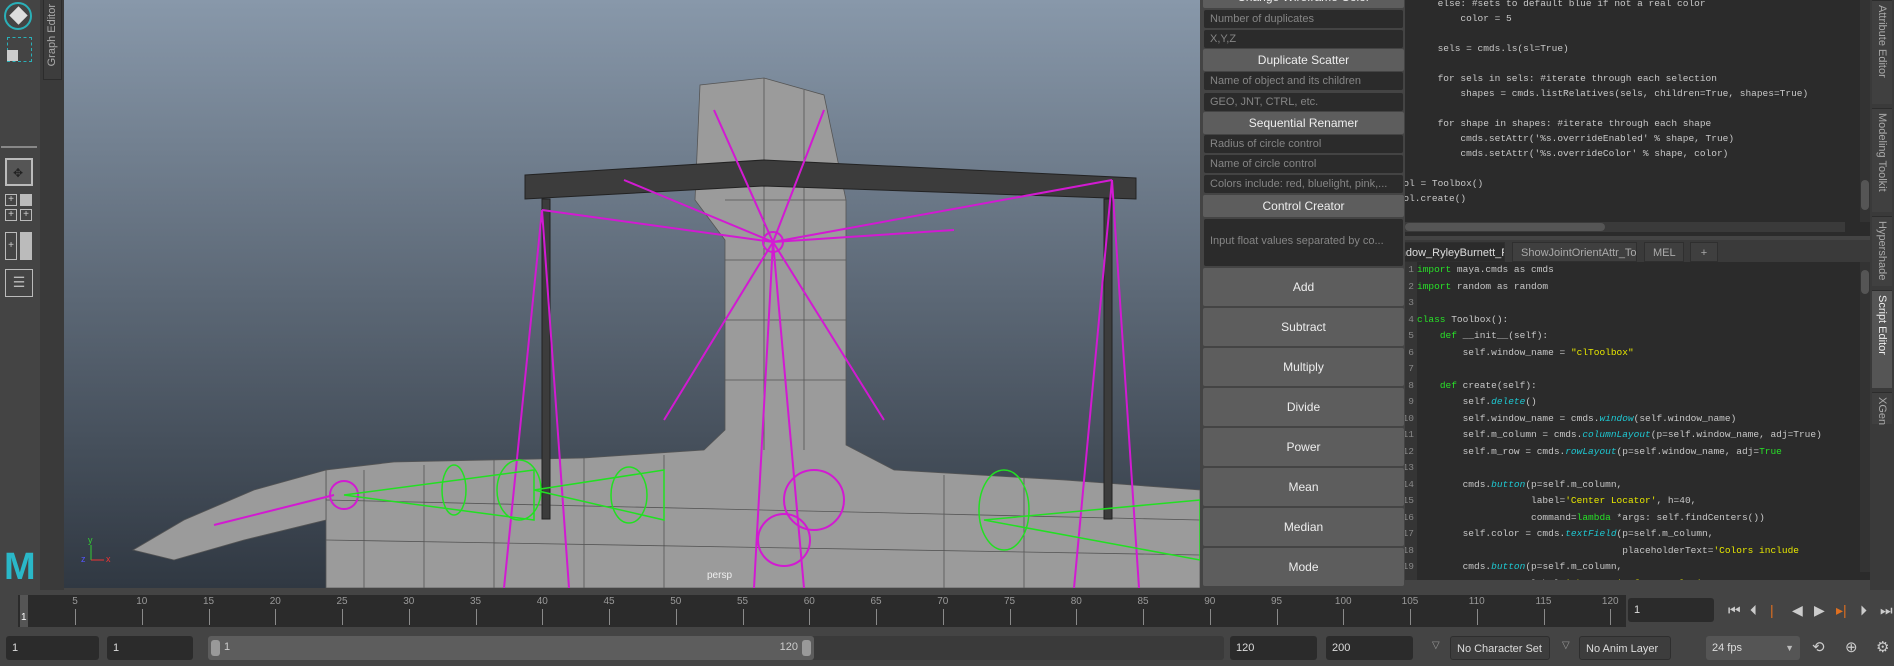  Describe the element at coordinates (52, 648) in the screenshot. I see `animation-start-field: 1` at that location.